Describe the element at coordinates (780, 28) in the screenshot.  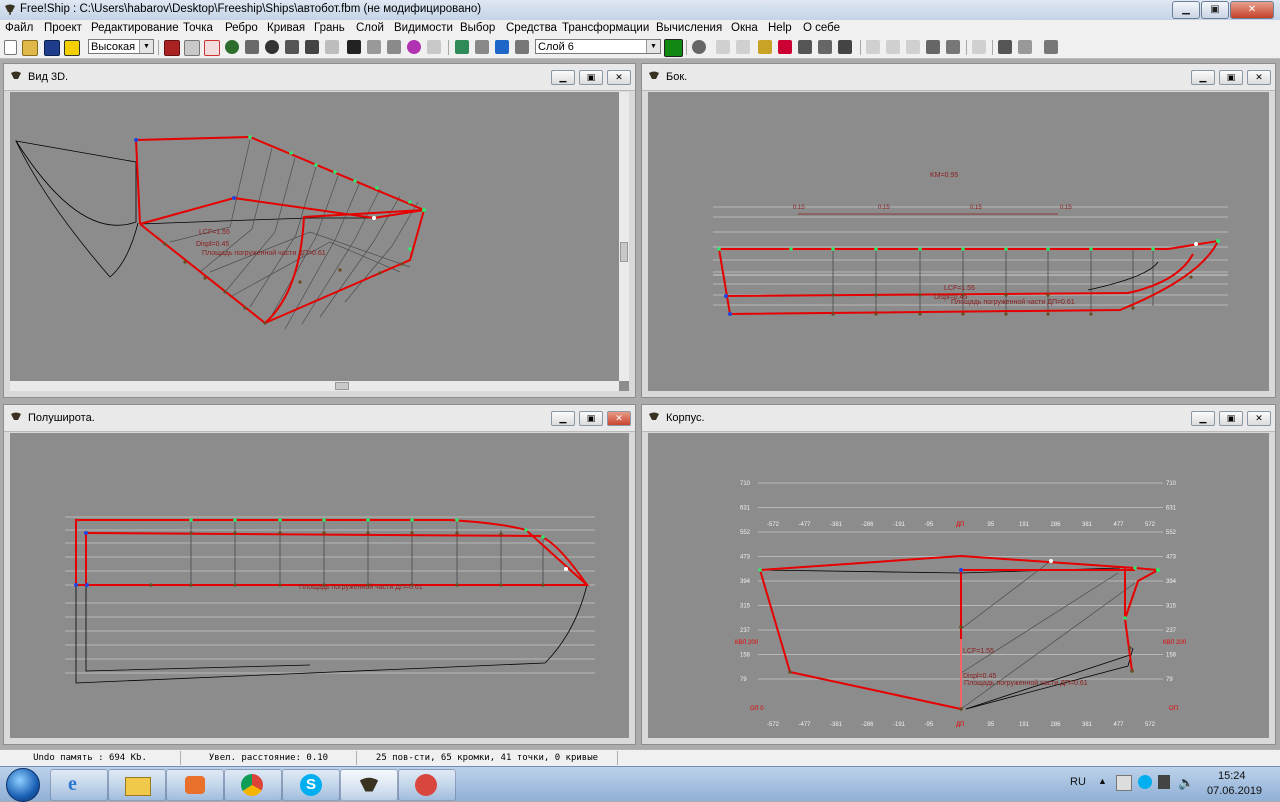
I see `menu-help: Help` at that location.